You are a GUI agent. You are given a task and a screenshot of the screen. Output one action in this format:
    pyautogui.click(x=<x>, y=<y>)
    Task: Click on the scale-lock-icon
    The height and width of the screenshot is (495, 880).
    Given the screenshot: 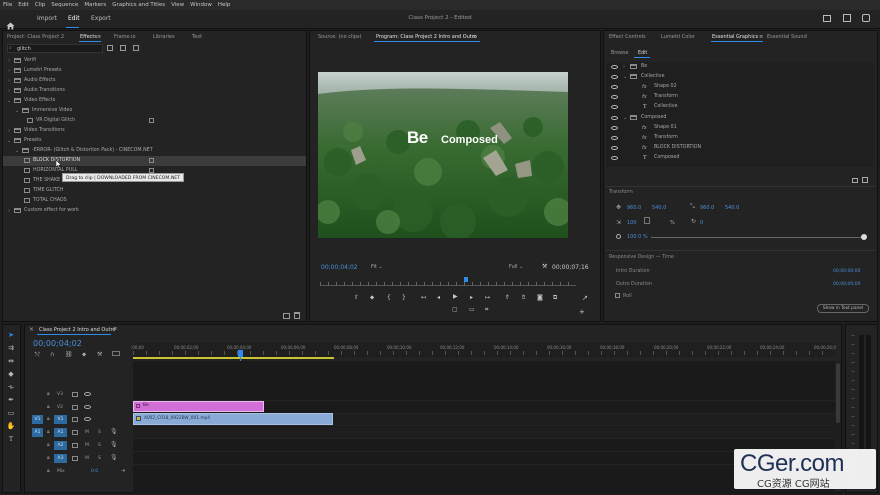 What is the action you would take?
    pyautogui.click(x=647, y=220)
    